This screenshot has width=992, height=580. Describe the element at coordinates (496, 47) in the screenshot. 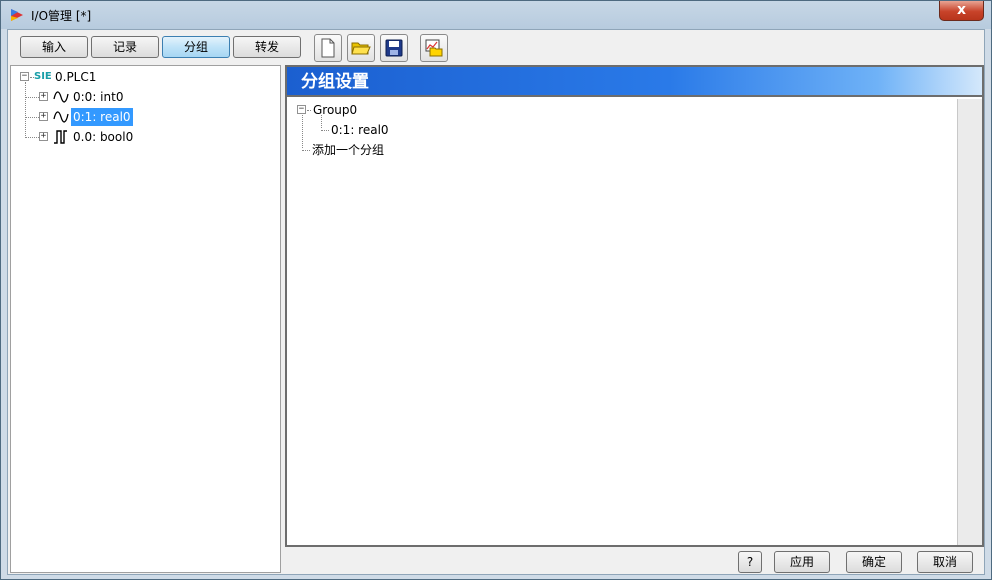

I see `toolbar: 输入 记录 分组 转发` at that location.